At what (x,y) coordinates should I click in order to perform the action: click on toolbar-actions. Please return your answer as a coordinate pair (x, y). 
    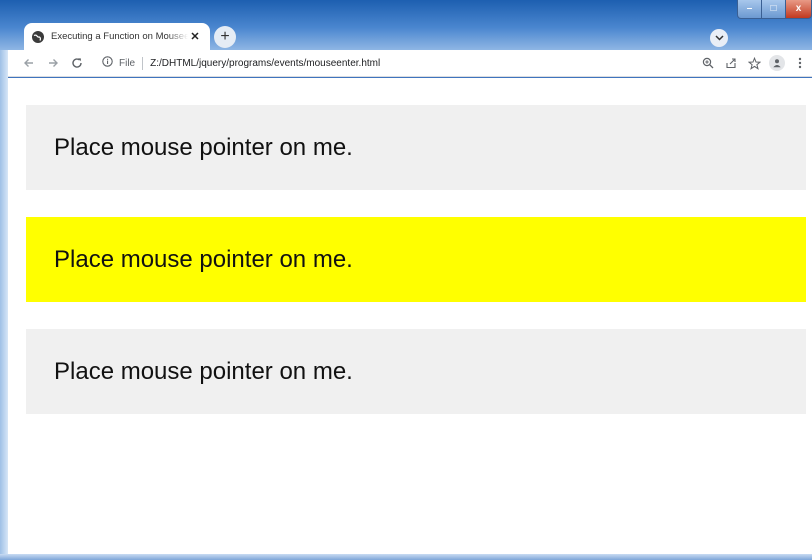
    Looking at the image, I should click on (754, 63).